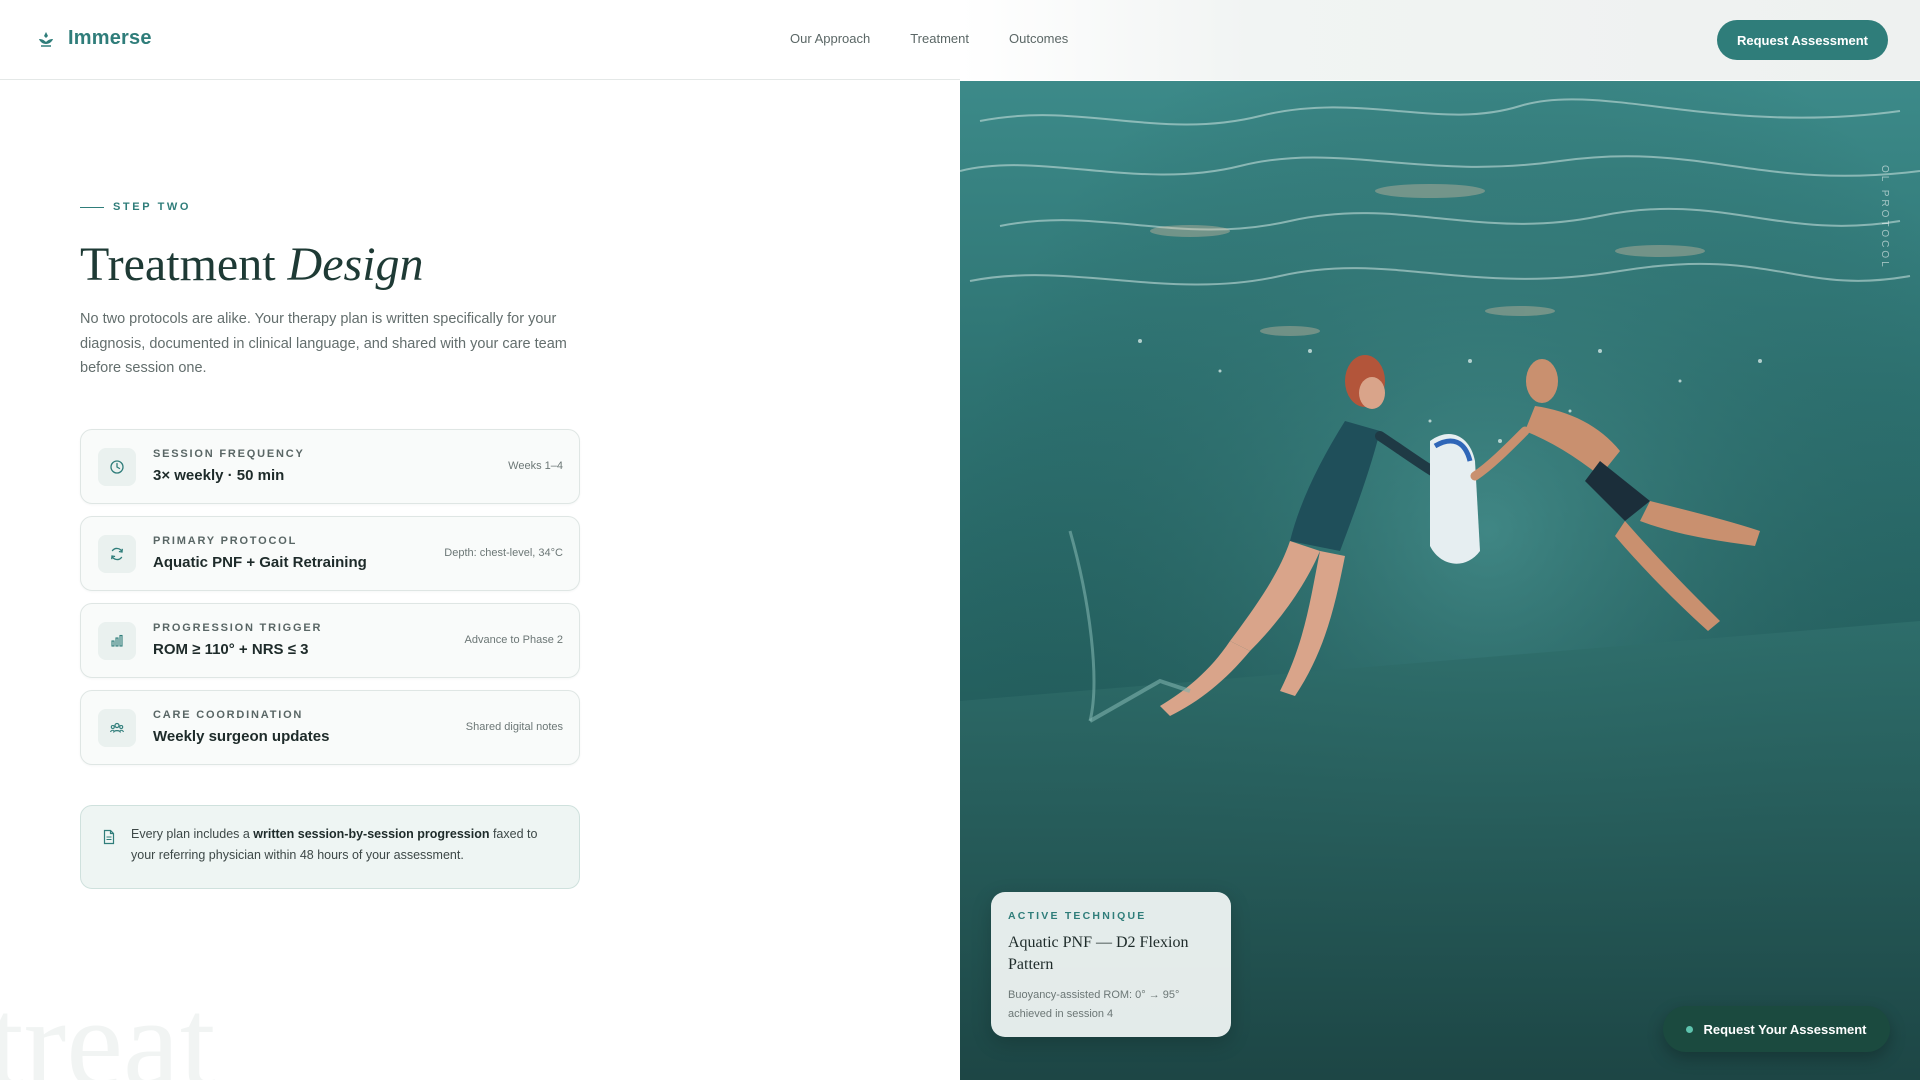  I want to click on technique-label: ACTIVE TECHNIQUE, so click(1077, 916).